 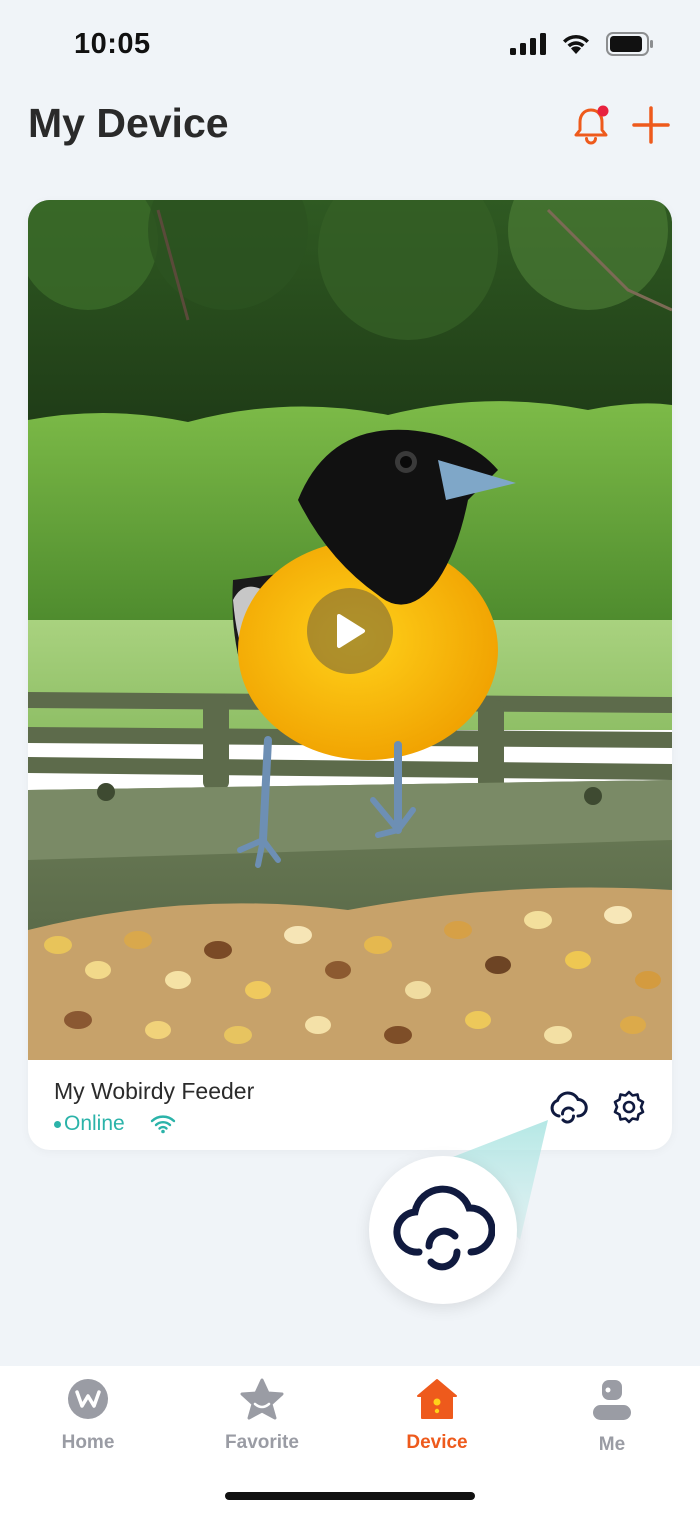 What do you see at coordinates (612, 1423) in the screenshot?
I see `tab-me: Me` at bounding box center [612, 1423].